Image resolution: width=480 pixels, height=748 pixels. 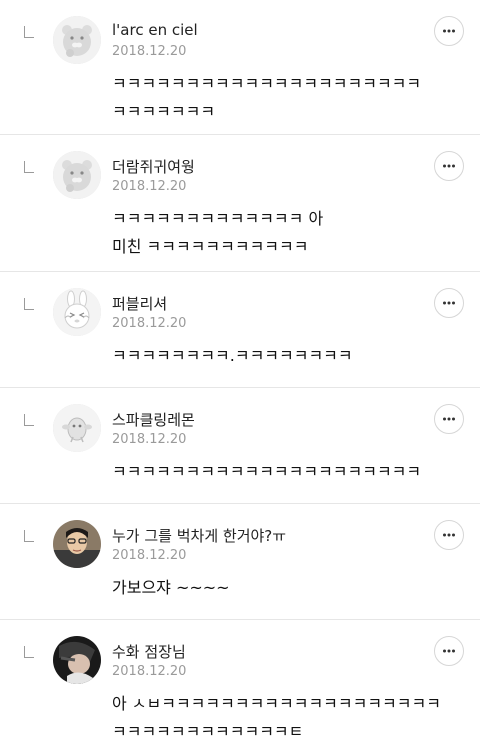 I want to click on creature-avatar-icon, so click(x=77, y=428).